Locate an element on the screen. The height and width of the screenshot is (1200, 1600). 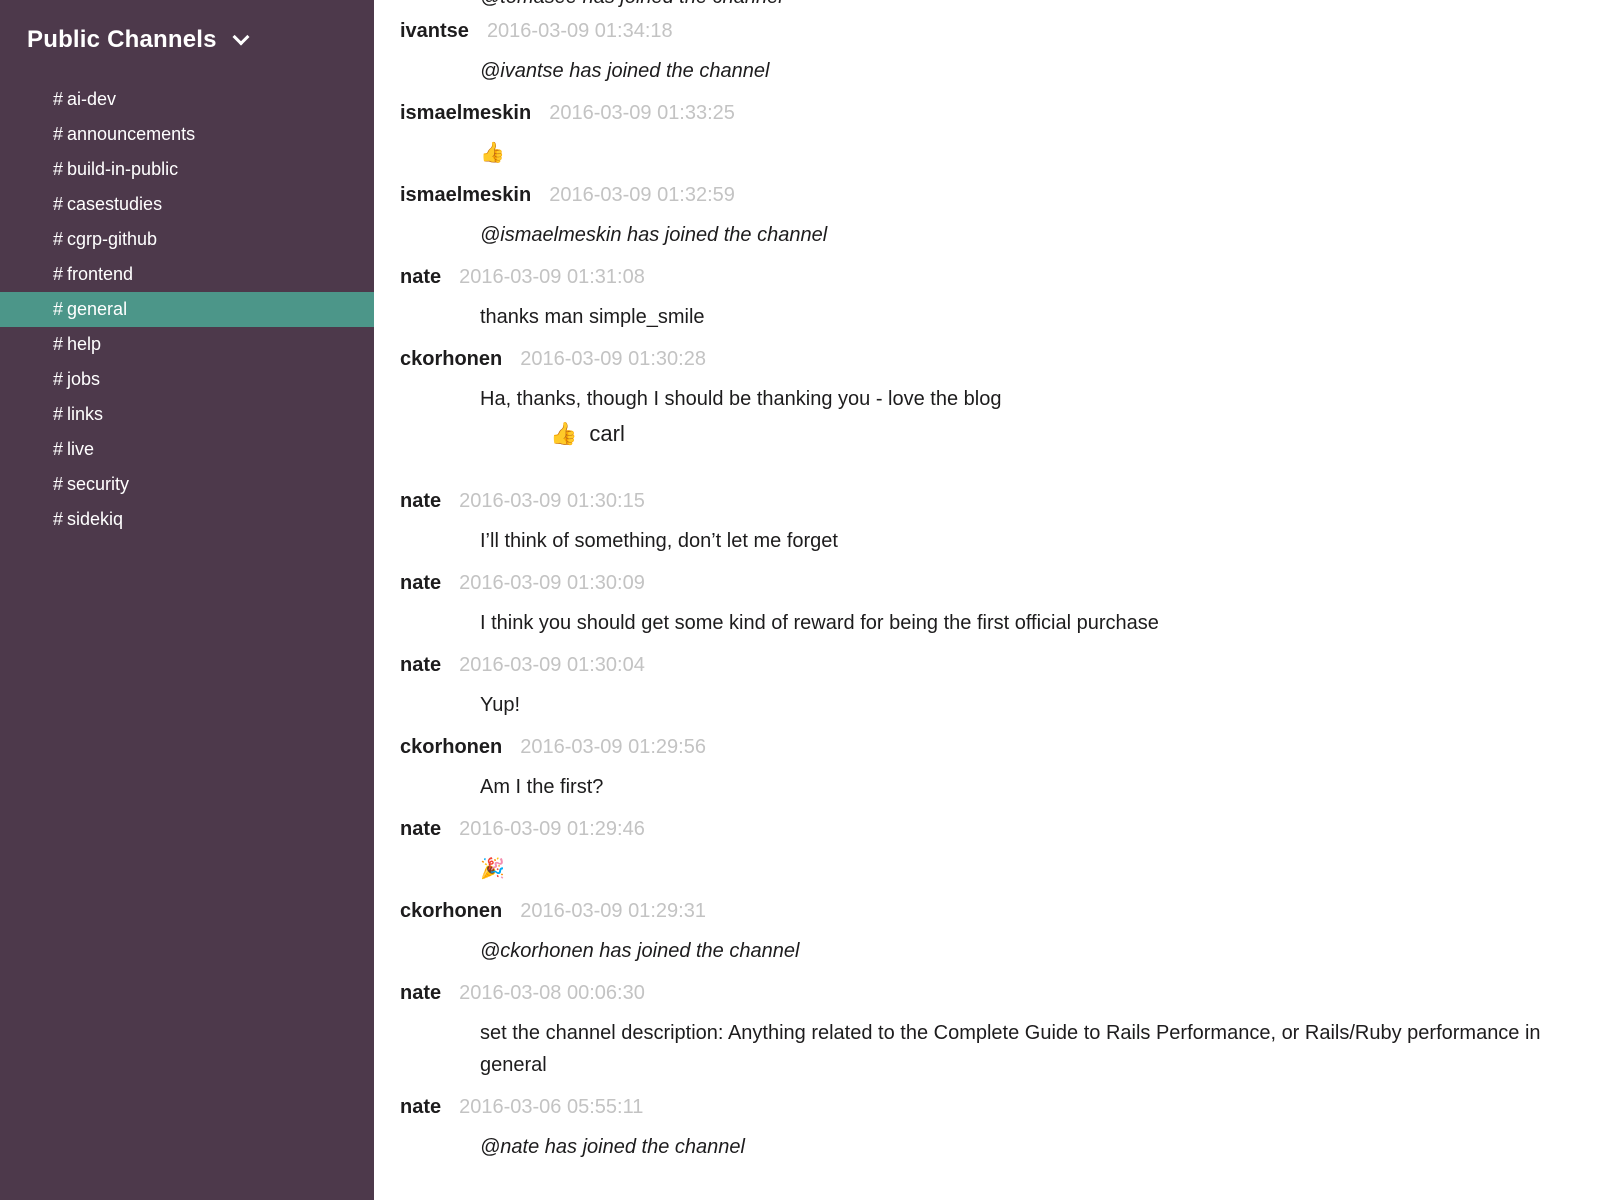
message-timestamp: 2016-03-09 01:29:31 is located at coordinates (613, 911).